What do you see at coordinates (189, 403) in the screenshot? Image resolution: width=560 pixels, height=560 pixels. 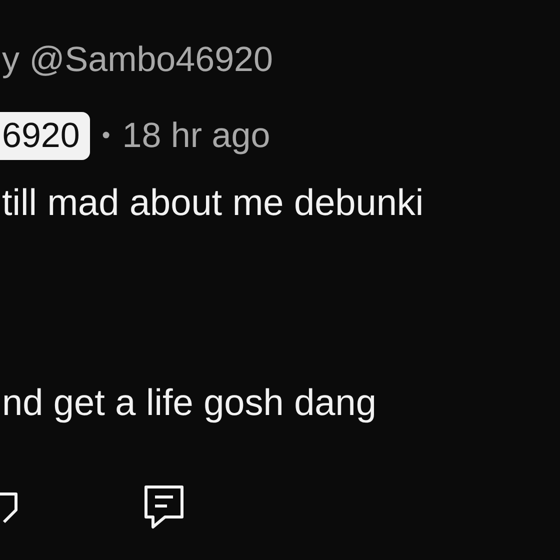 I see `comment-text: nd get a life gosh dang` at bounding box center [189, 403].